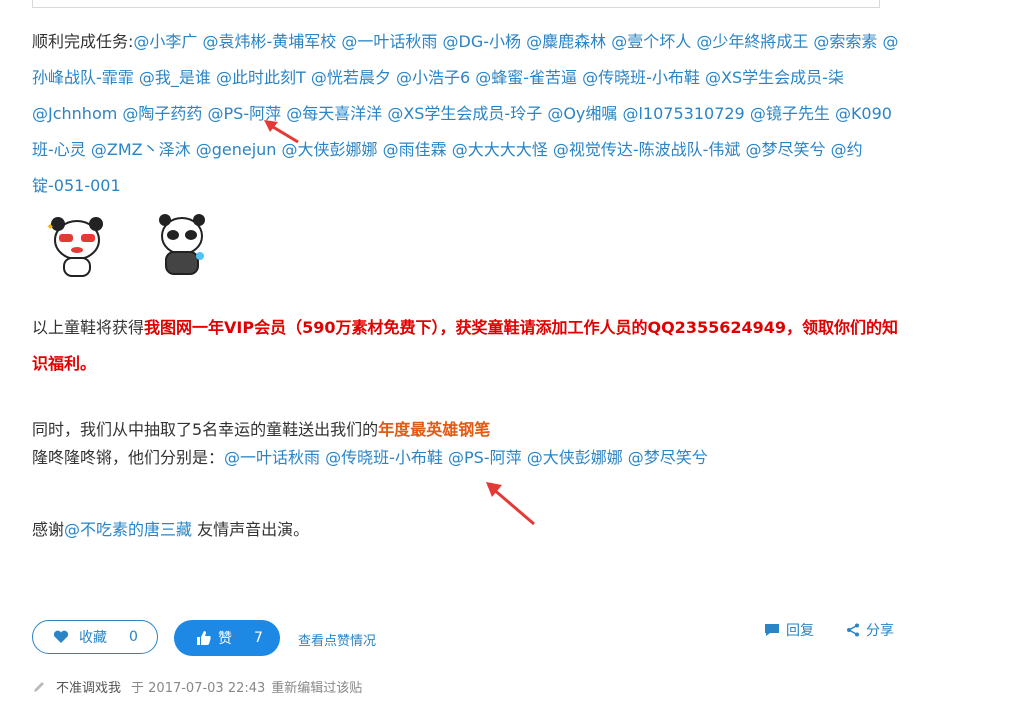 The image size is (1033, 716). I want to click on view-likes-link: 查看点赞情况, so click(337, 639).